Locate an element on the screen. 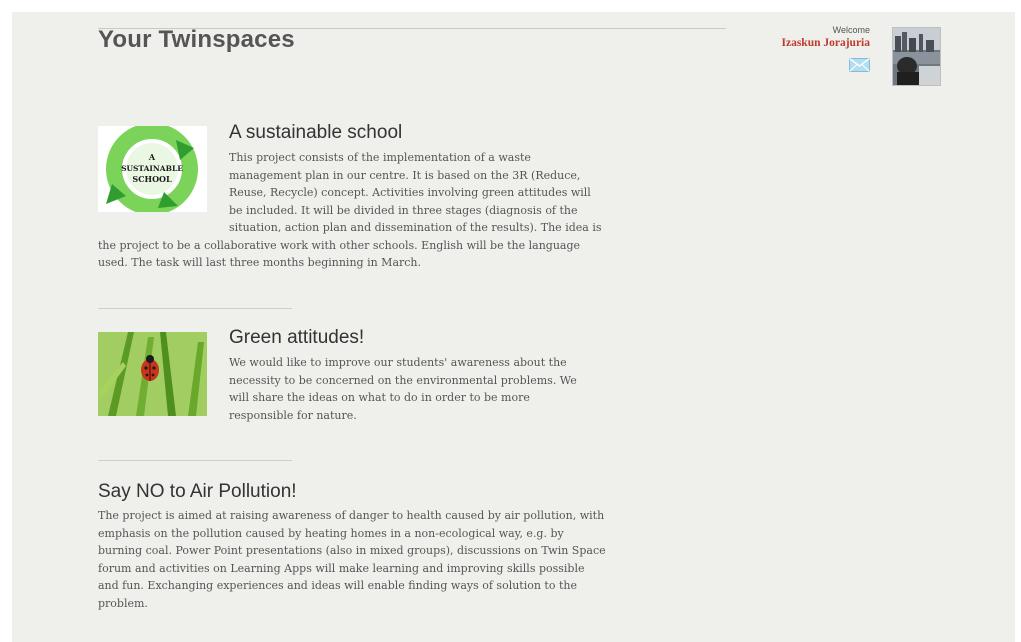 The height and width of the screenshot is (642, 1021). thumb-text-school: SCHOOL is located at coordinates (152, 179).